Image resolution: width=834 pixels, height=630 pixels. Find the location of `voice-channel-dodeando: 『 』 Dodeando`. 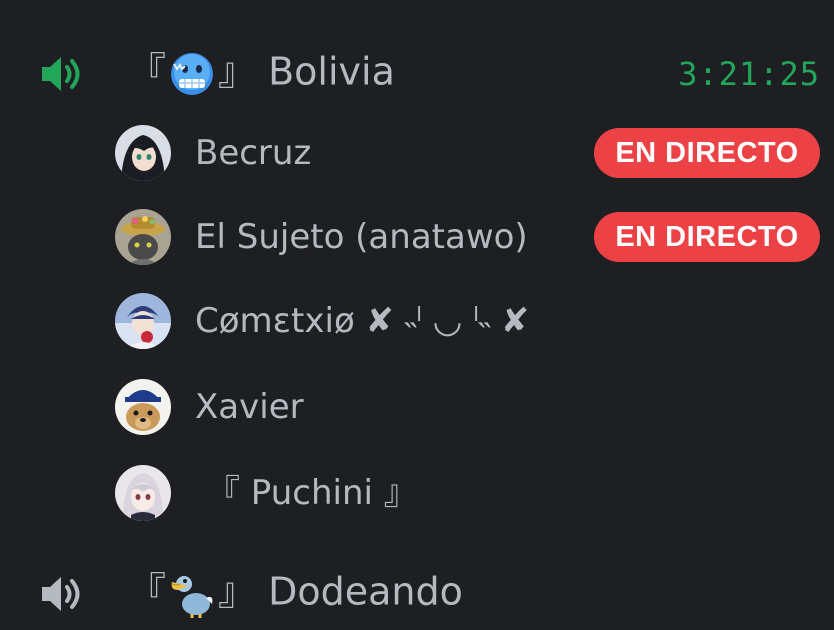

voice-channel-dodeando: 『 』 Dodeando is located at coordinates (417, 594).